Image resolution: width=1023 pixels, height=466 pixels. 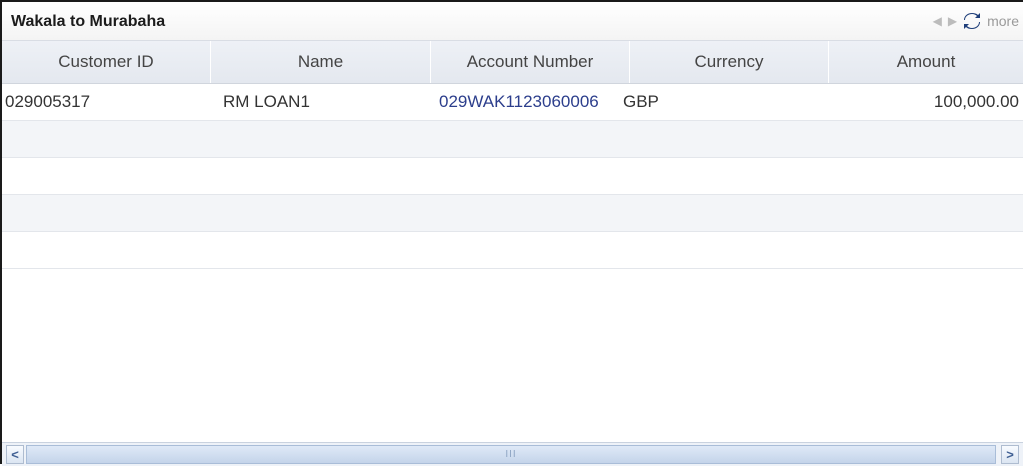 I want to click on scroll-right-button: >, so click(x=1010, y=454).